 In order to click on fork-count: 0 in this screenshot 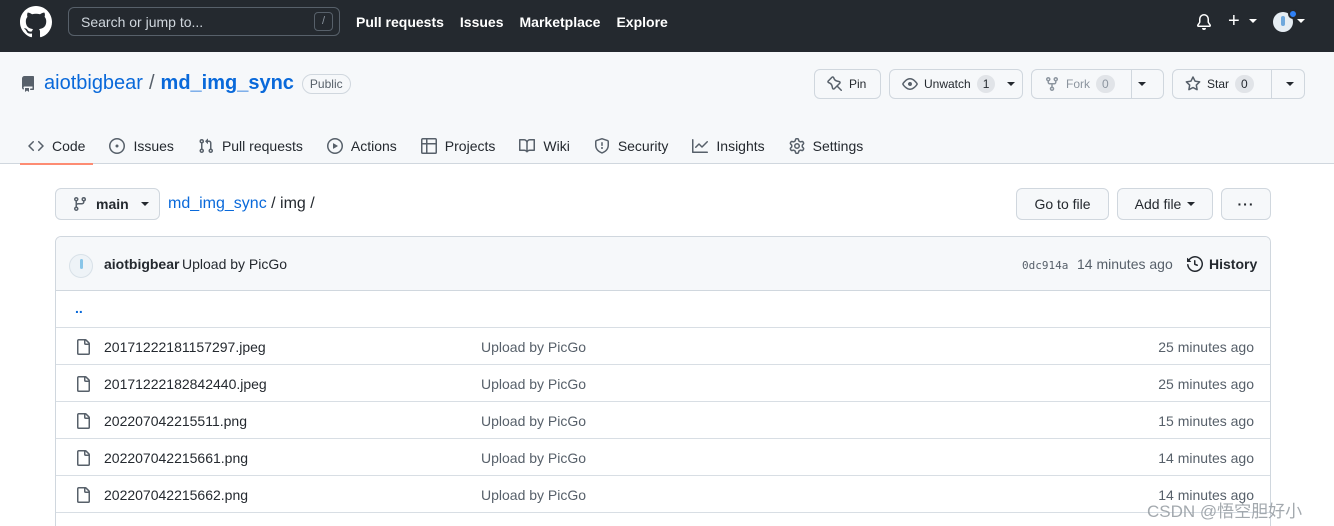, I will do `click(1105, 84)`.